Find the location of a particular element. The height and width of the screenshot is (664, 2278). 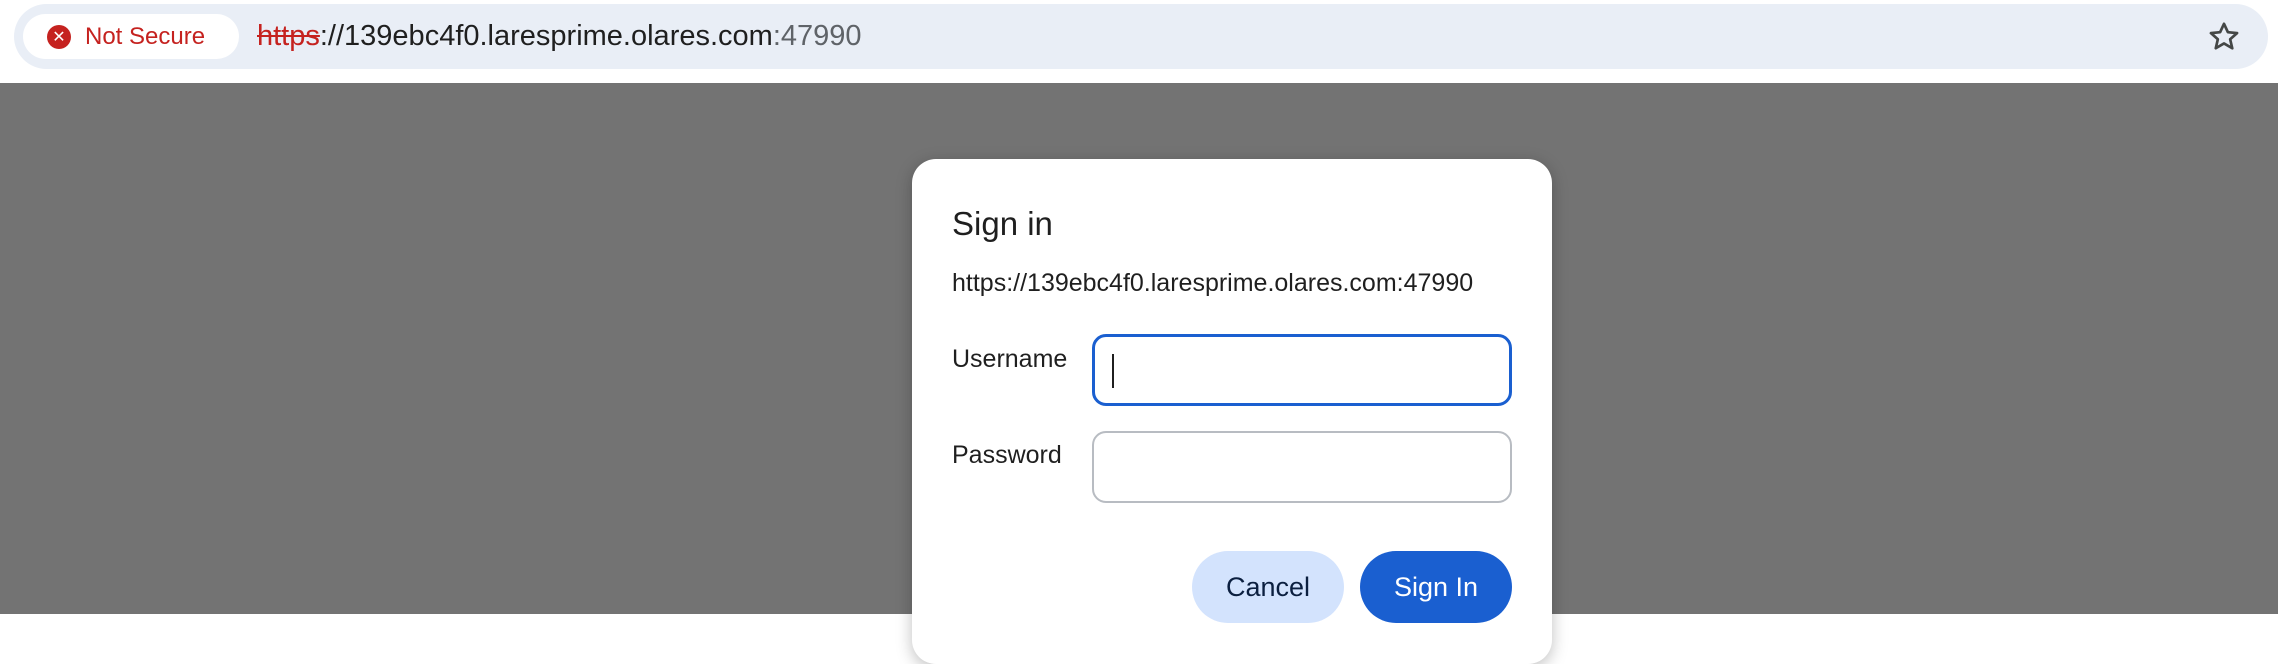

text-caret is located at coordinates (1113, 371).